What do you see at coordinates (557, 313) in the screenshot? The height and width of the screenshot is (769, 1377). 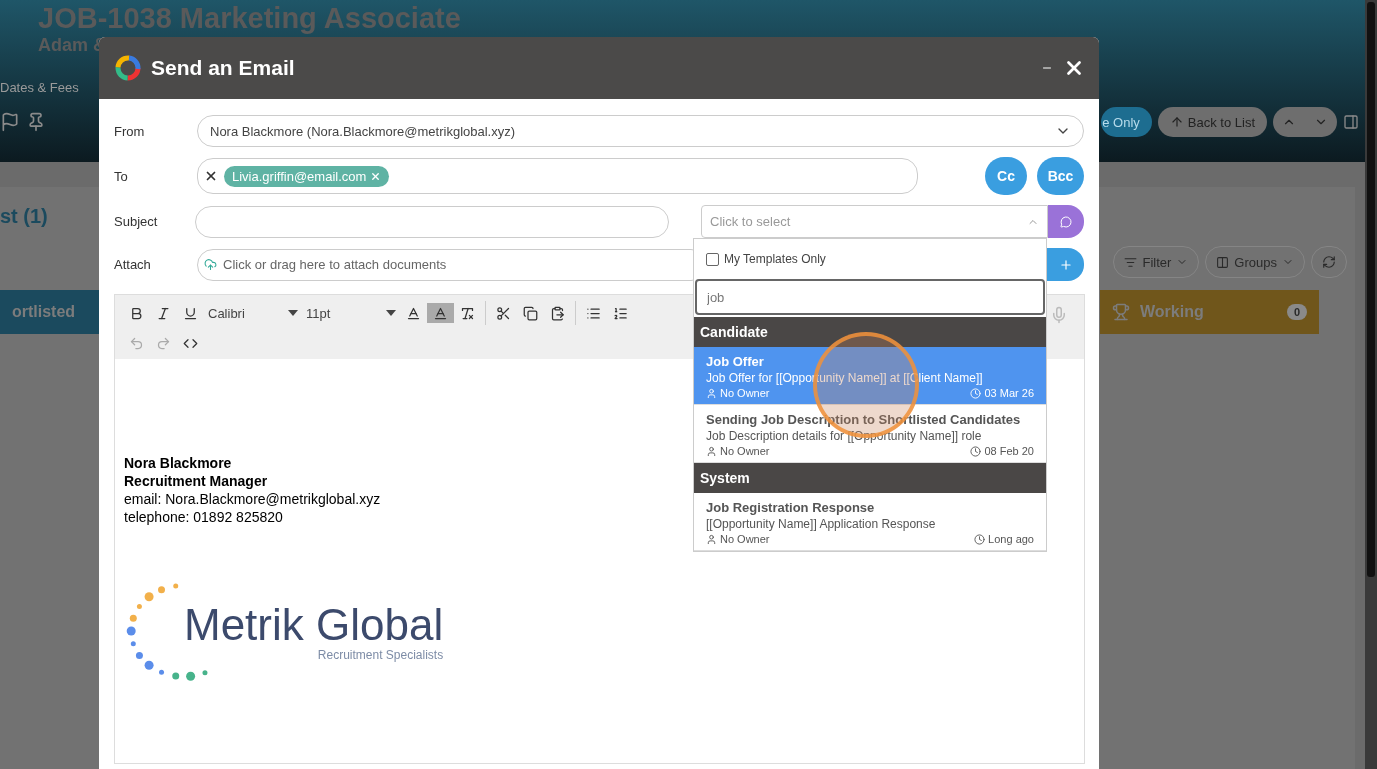 I see `paste-icon` at bounding box center [557, 313].